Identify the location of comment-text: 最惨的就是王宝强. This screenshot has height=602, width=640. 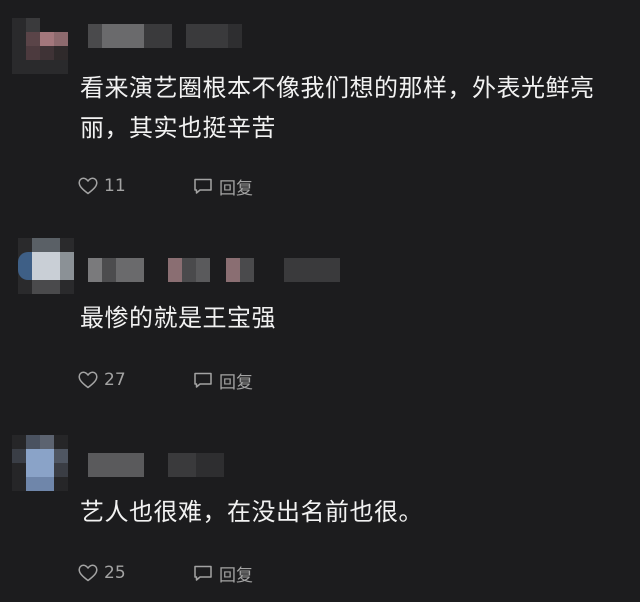
(178, 318).